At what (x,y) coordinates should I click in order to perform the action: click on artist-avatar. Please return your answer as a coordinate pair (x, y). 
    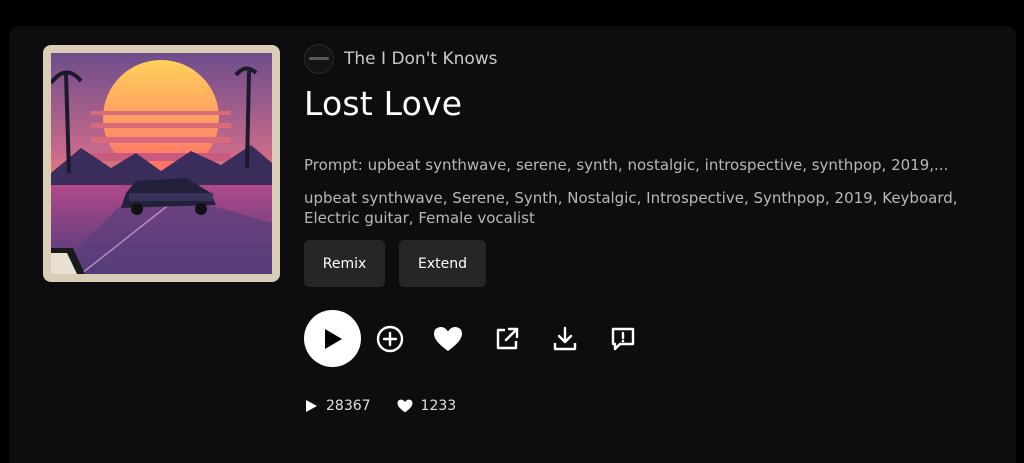
    Looking at the image, I should click on (319, 59).